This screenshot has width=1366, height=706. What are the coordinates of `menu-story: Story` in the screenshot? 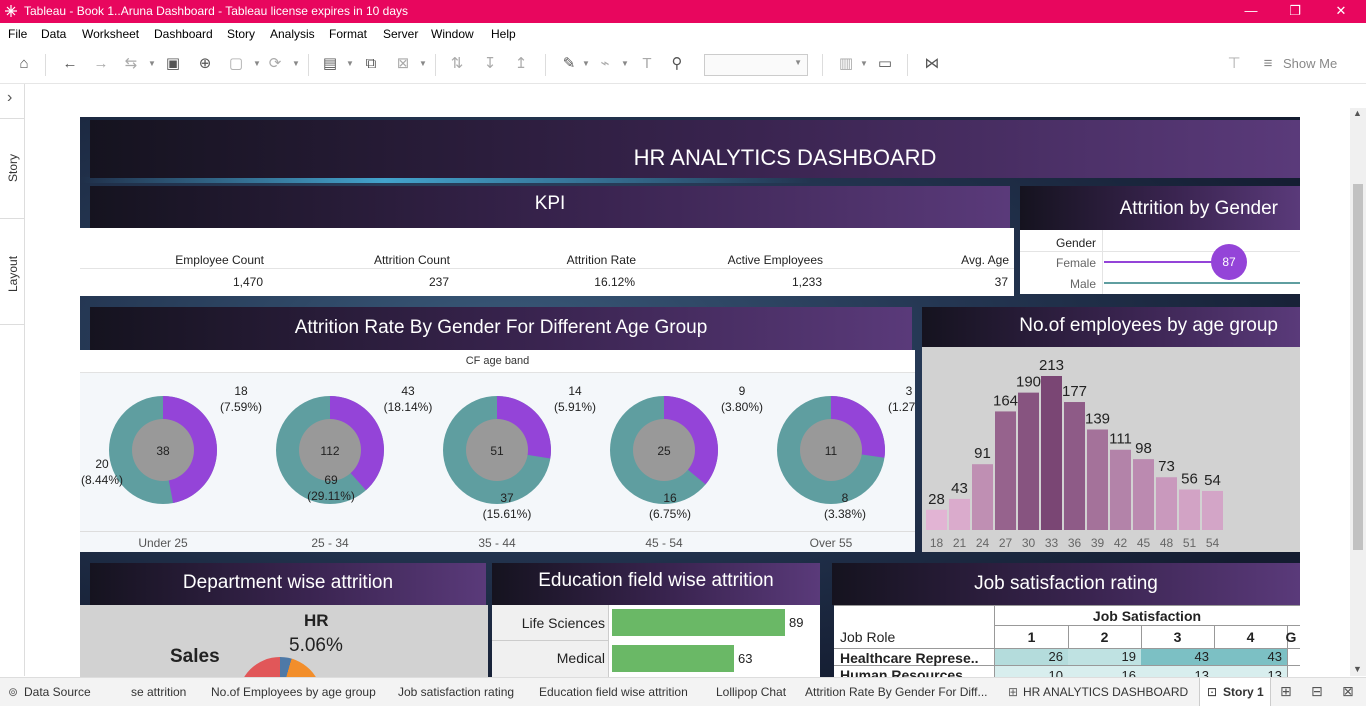 It's located at (241, 34).